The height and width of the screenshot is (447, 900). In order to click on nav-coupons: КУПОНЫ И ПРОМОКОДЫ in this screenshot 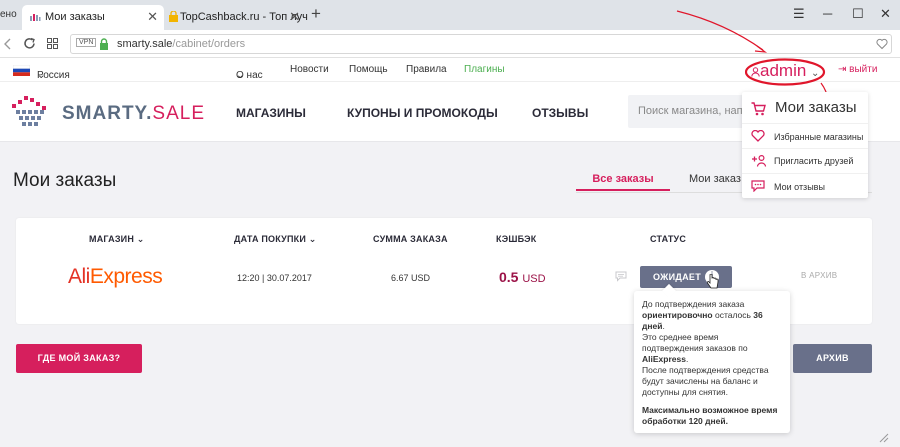, I will do `click(422, 113)`.